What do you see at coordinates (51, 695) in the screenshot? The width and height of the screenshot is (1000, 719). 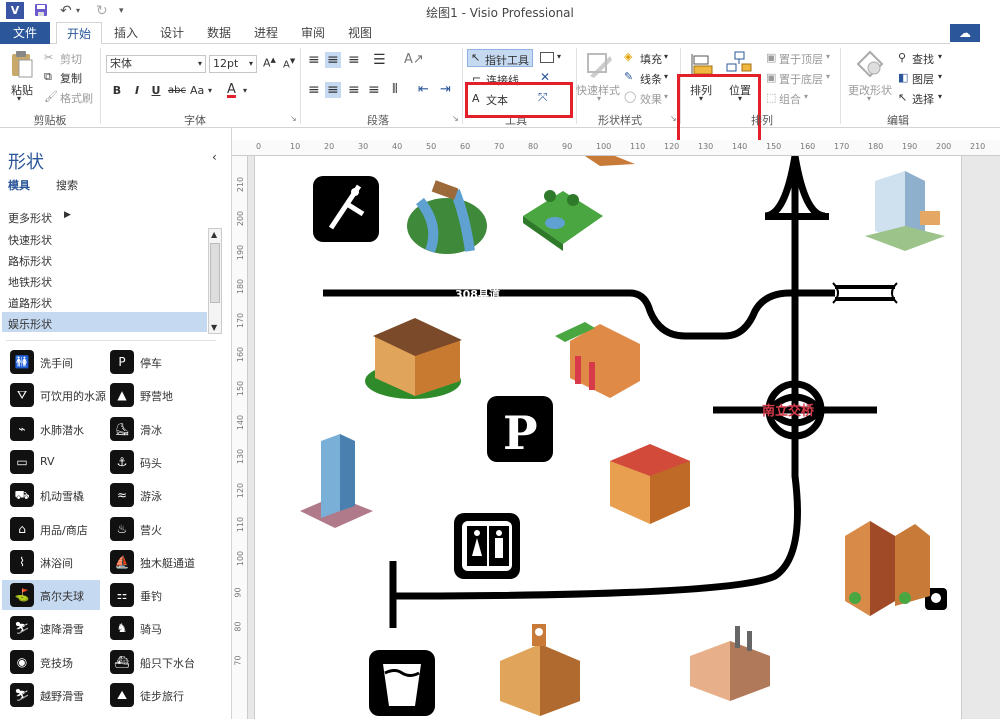 I see `shape-item: ⛷ 越野滑雪` at bounding box center [51, 695].